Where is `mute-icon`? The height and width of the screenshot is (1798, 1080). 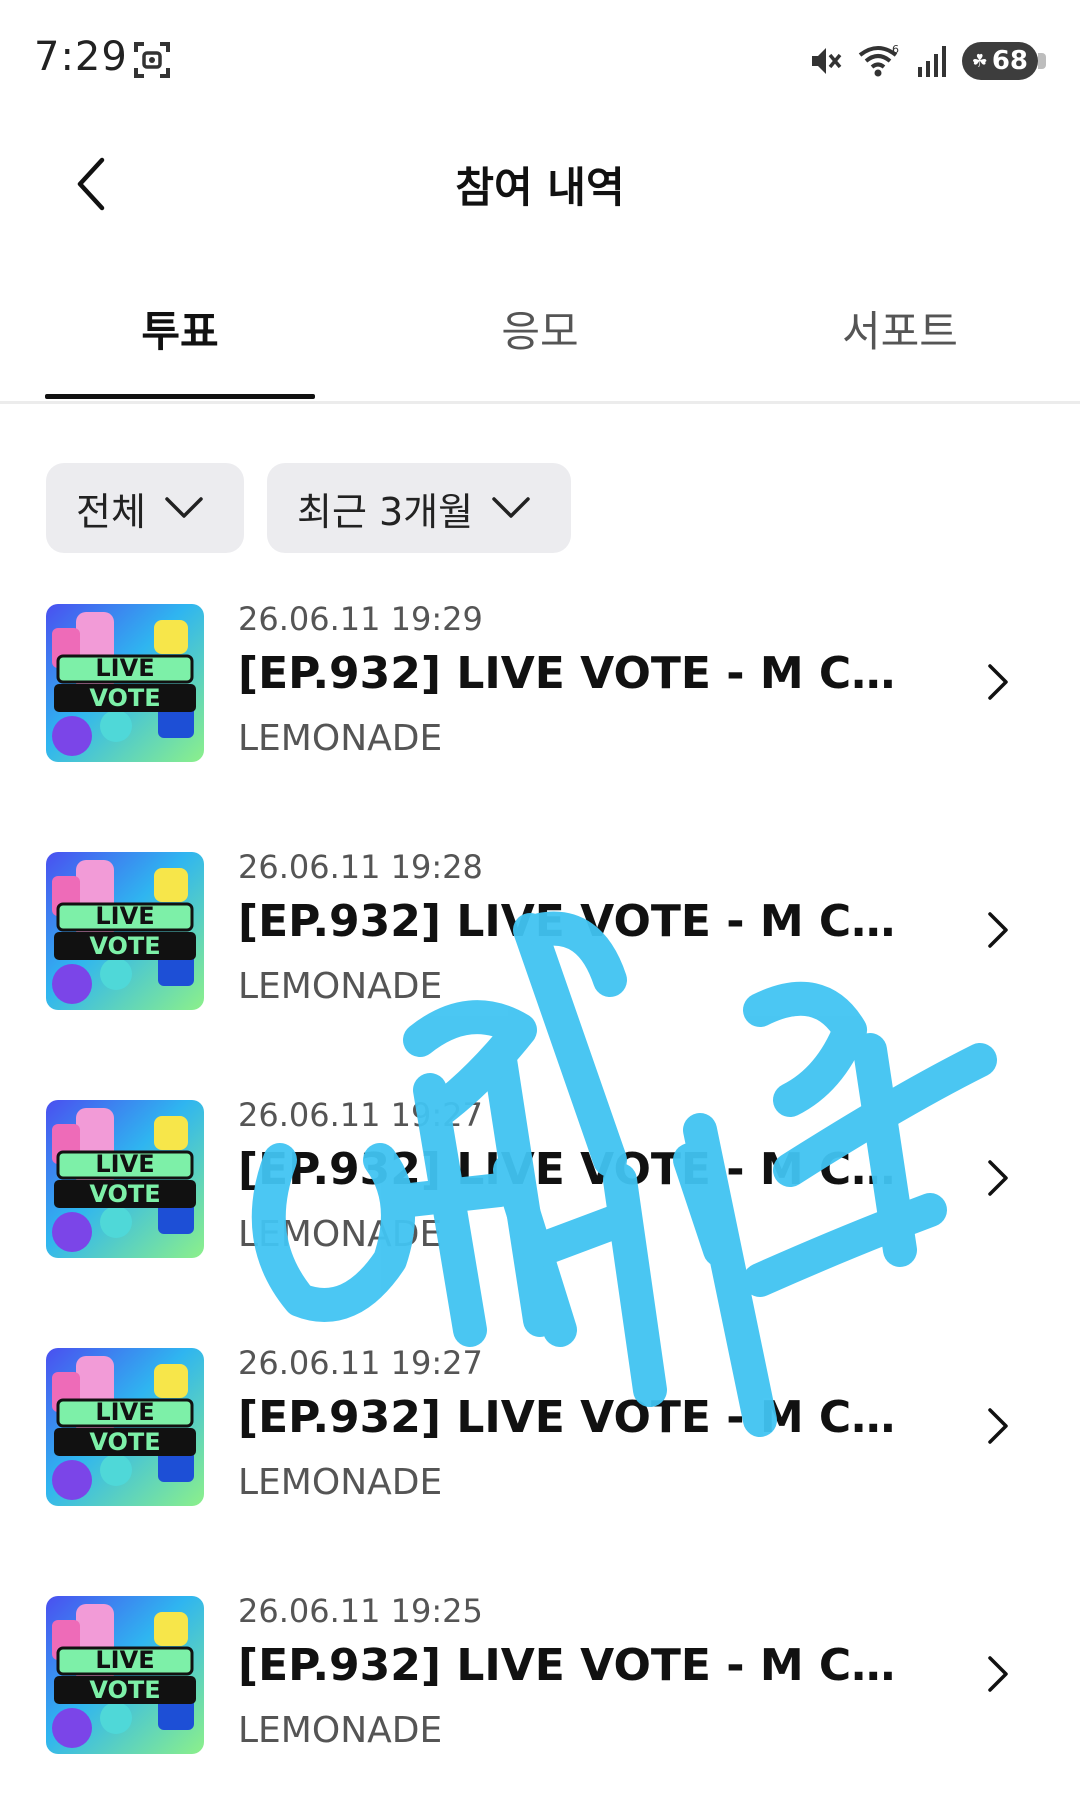 mute-icon is located at coordinates (826, 61).